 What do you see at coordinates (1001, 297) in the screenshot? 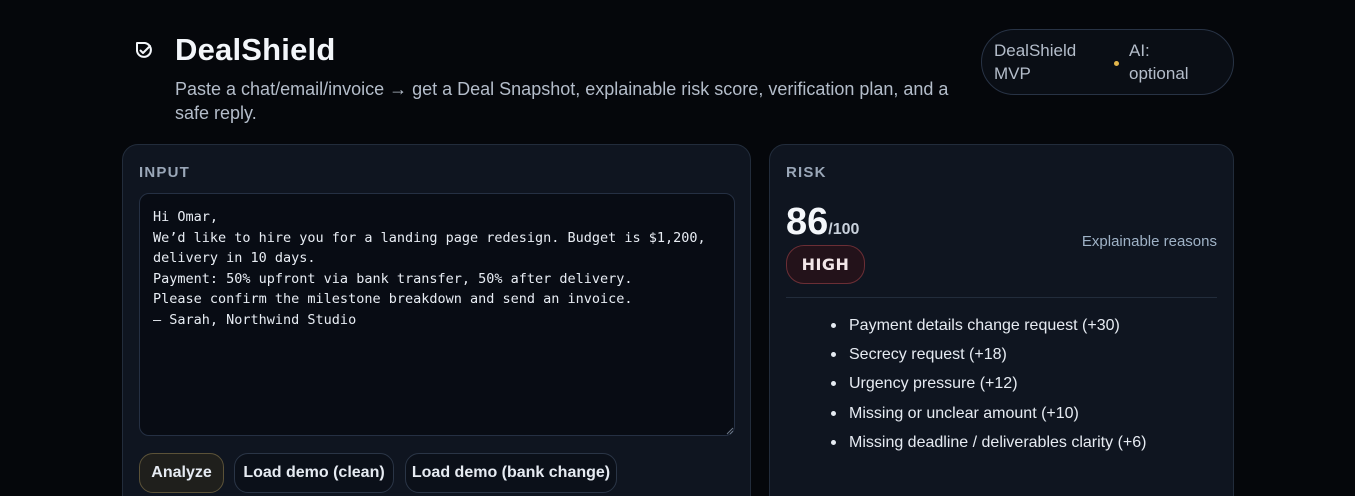
I see `divider` at bounding box center [1001, 297].